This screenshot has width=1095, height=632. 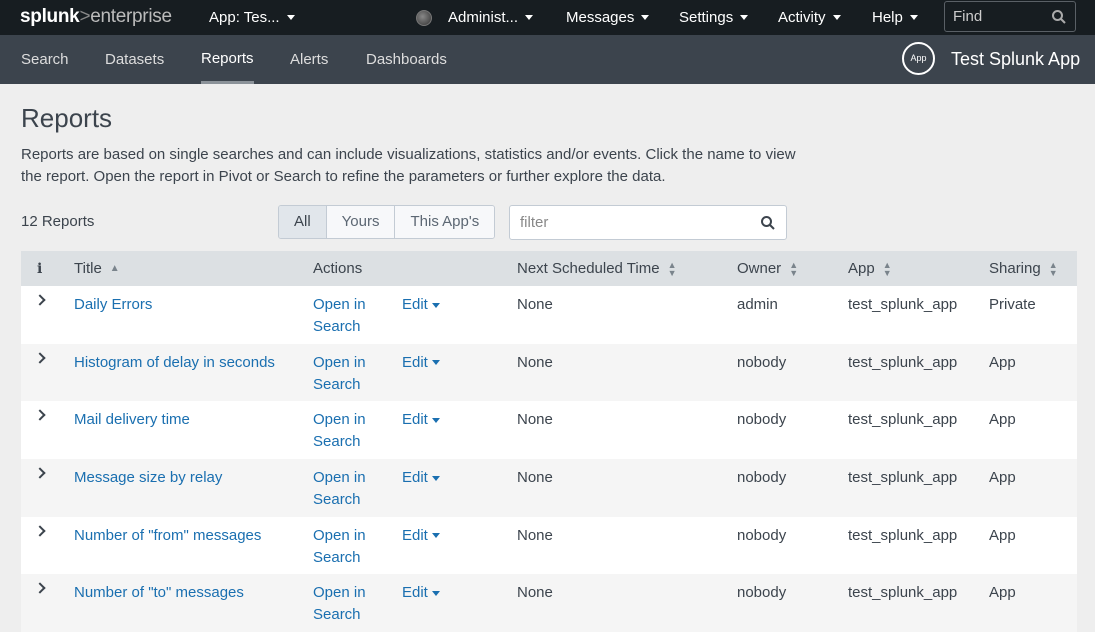 What do you see at coordinates (45, 59) in the screenshot?
I see `nav-search: Search` at bounding box center [45, 59].